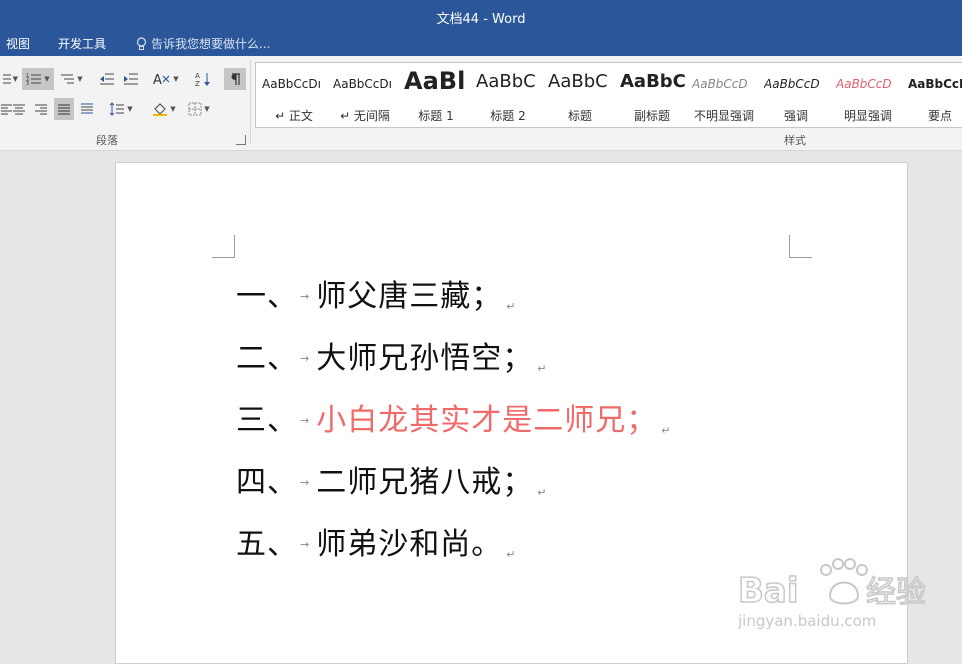  Describe the element at coordinates (409, 296) in the screenshot. I see `list-text: 师父唐三藏；` at that location.